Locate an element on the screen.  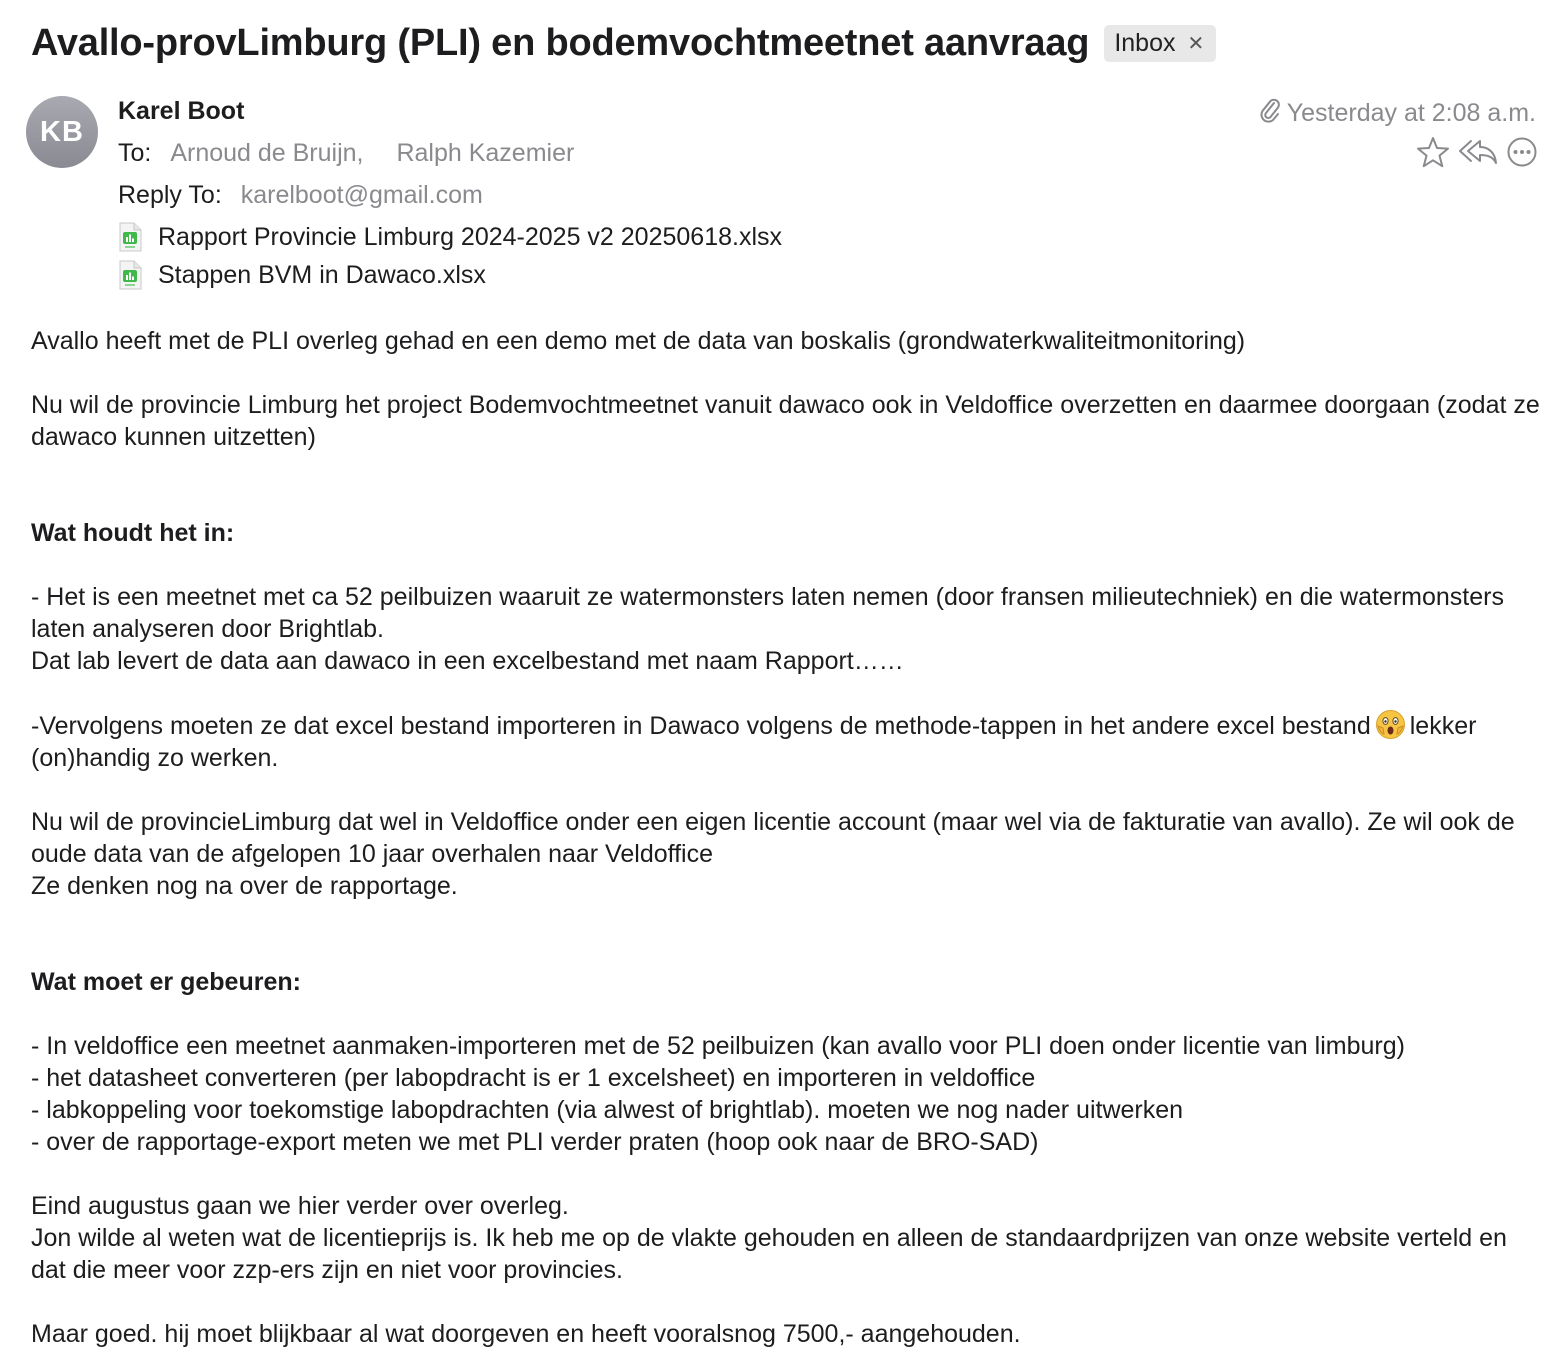
to-label: To: is located at coordinates (135, 153).